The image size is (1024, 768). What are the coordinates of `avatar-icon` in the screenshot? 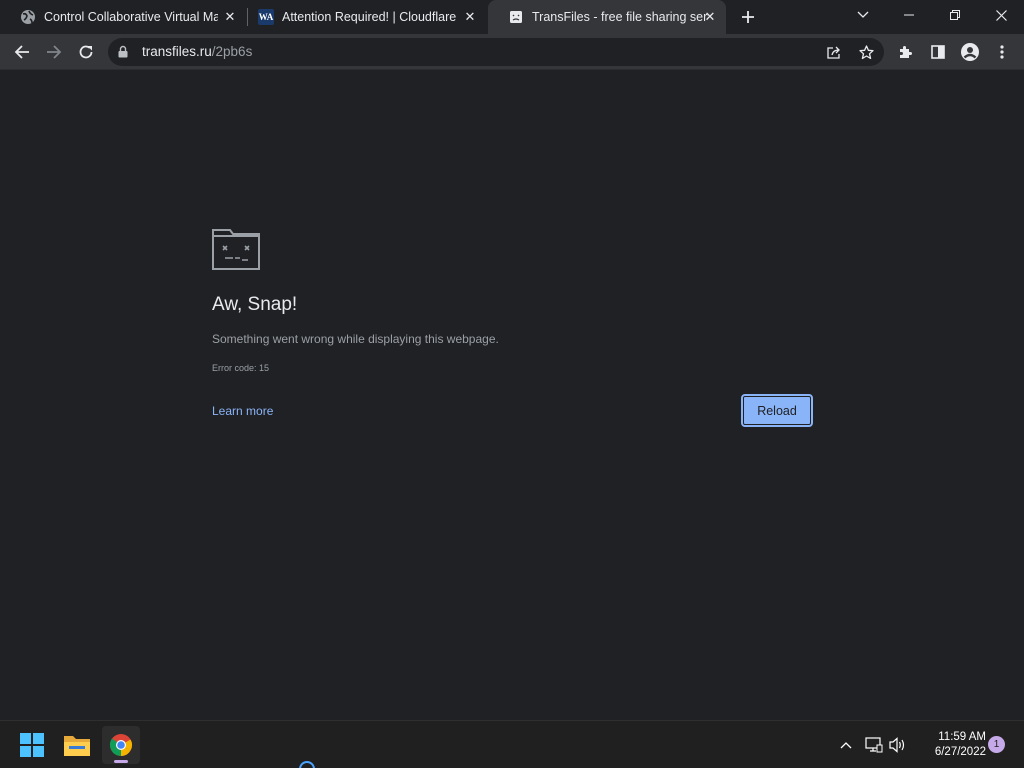 It's located at (970, 52).